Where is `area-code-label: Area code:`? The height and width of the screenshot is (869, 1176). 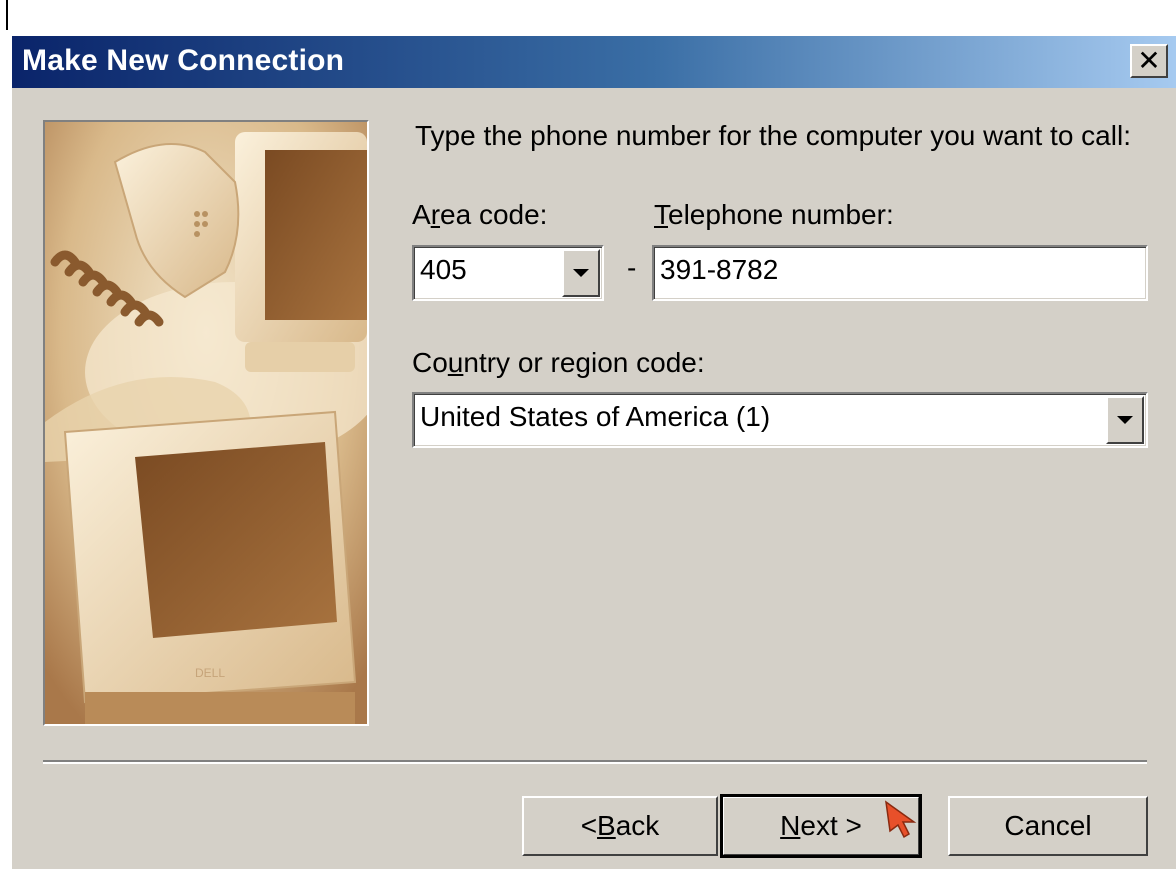 area-code-label: Area code: is located at coordinates (480, 214).